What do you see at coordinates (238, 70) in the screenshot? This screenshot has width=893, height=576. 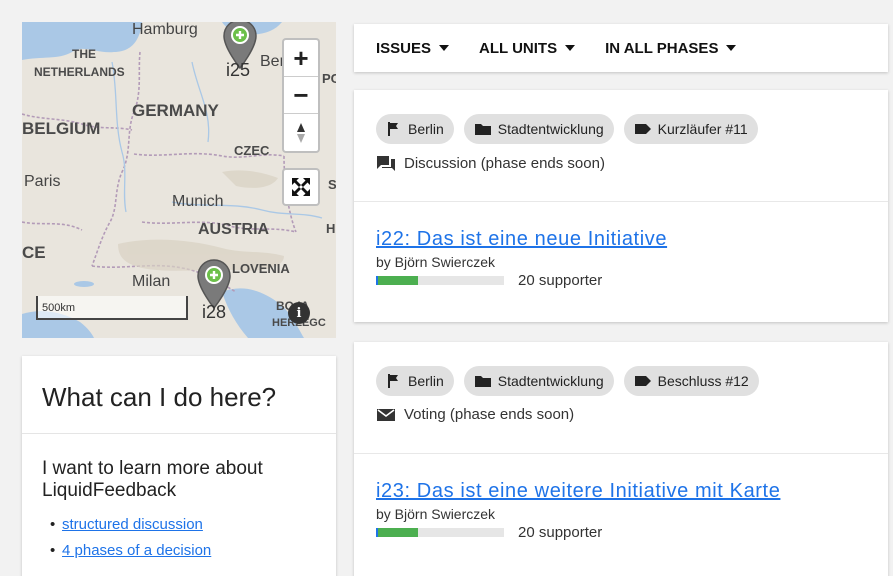 I see `map-marker-label: i25` at bounding box center [238, 70].